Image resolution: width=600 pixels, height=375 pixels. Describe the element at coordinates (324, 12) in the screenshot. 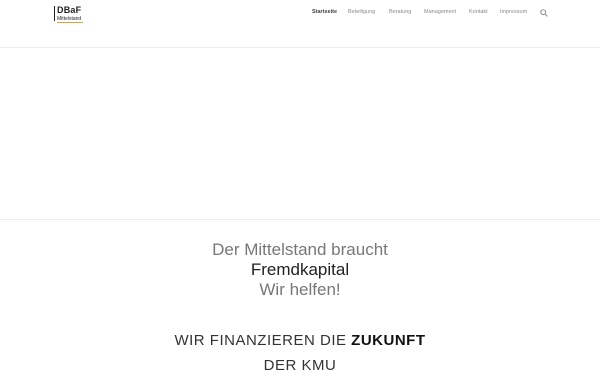

I see `nav-item-startseite: Startseite` at that location.